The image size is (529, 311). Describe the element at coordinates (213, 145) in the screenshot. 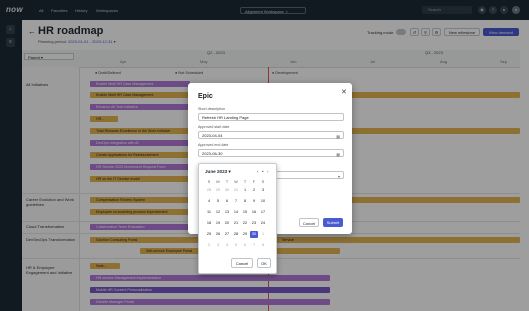

I see `end-date-label: Approved end date` at that location.